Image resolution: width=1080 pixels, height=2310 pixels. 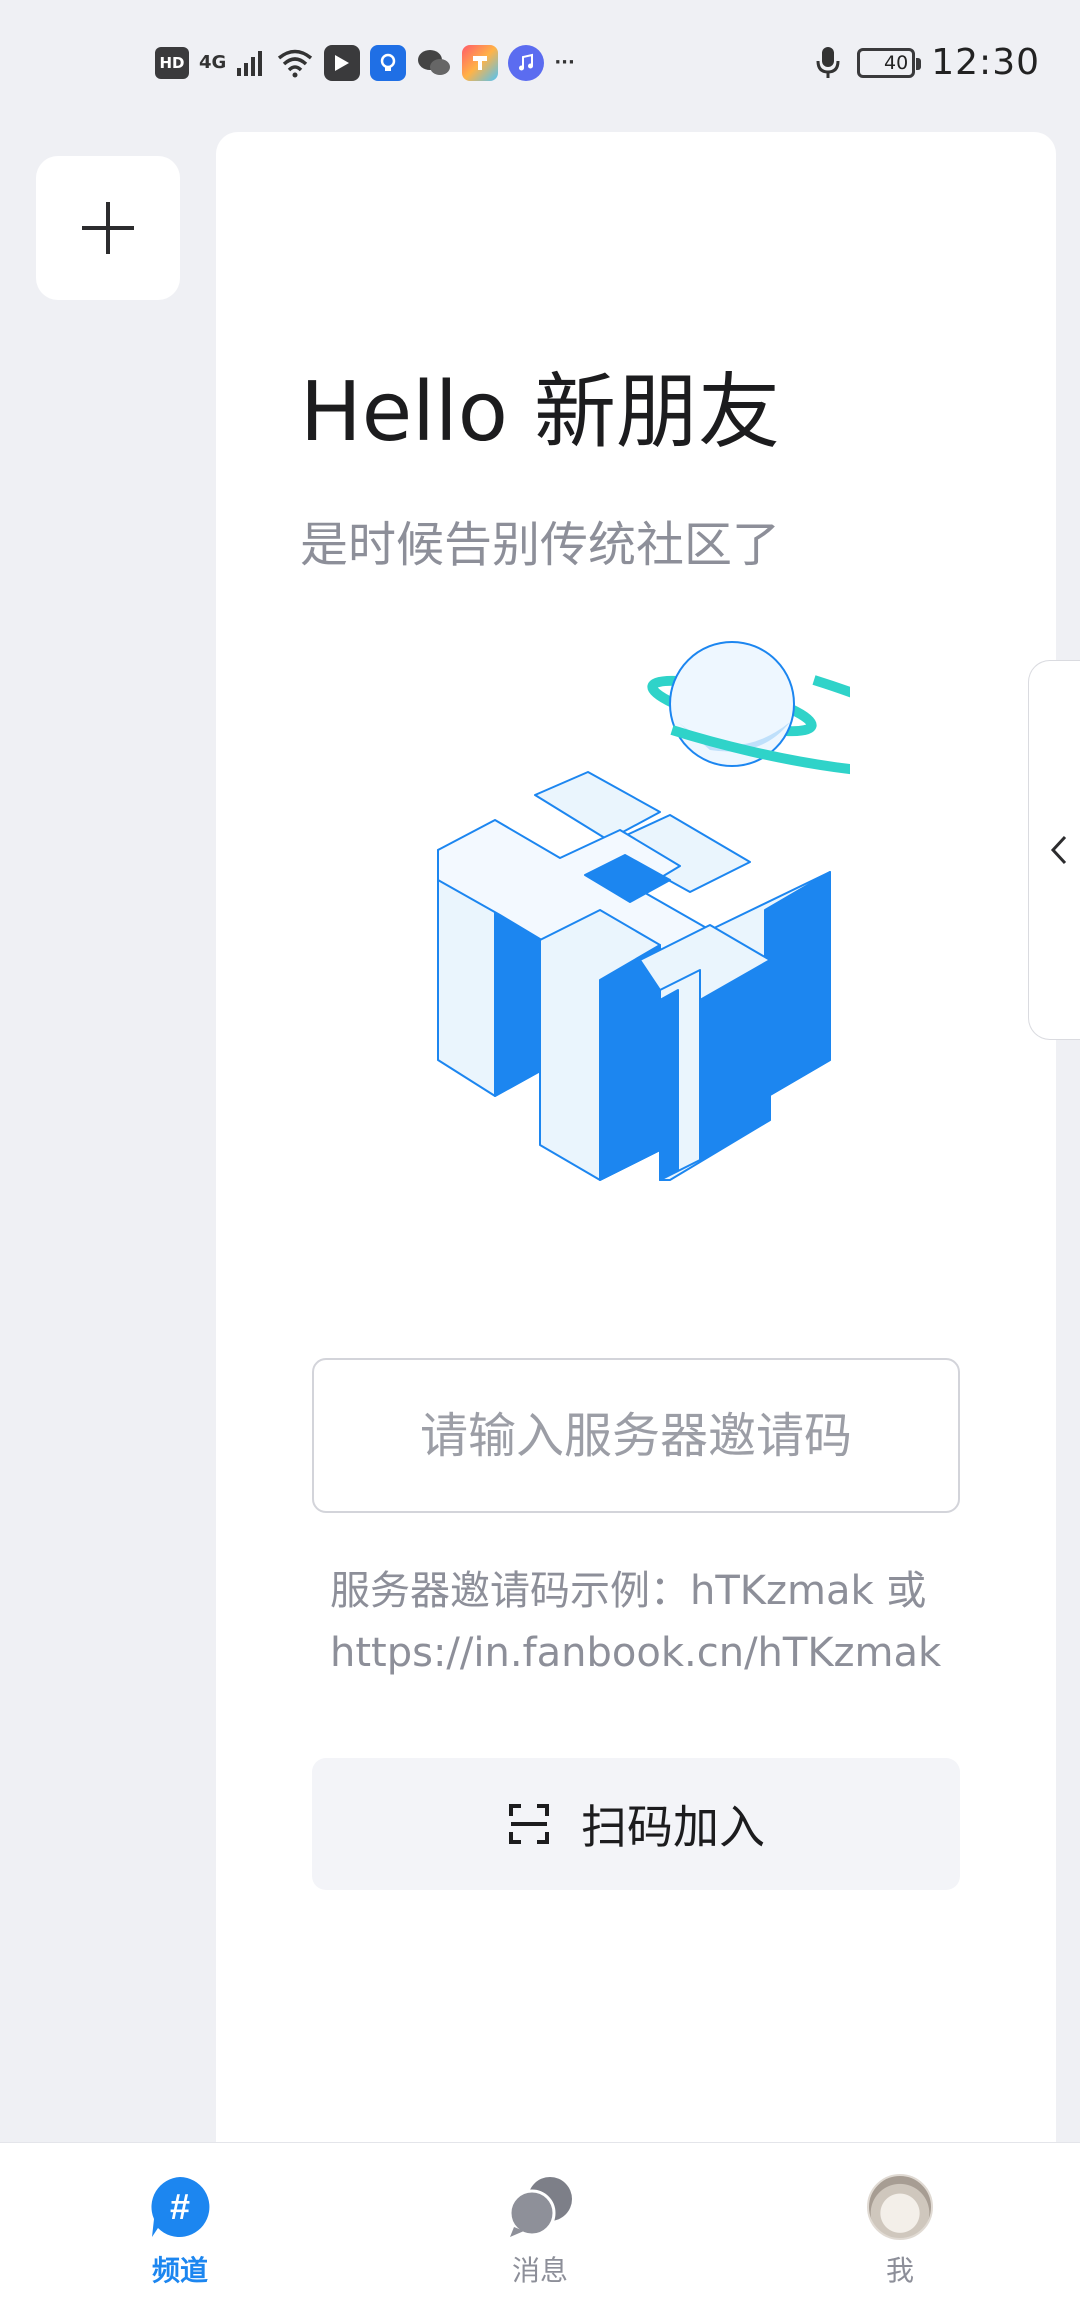 I want to click on hashtag-planet-illustration, so click(x=643, y=911).